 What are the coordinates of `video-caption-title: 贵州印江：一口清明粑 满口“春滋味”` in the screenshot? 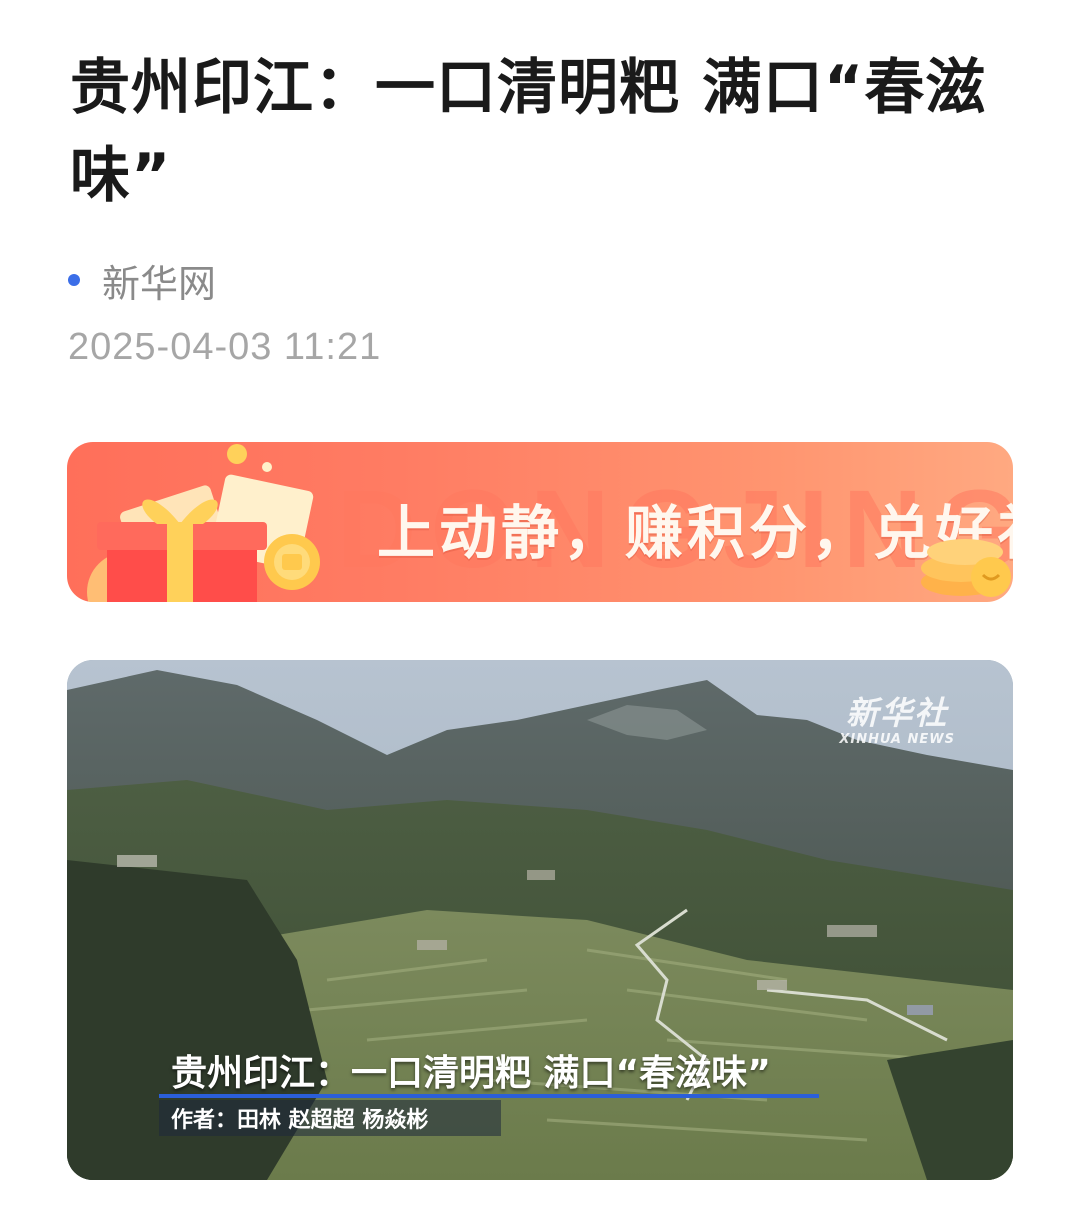 It's located at (471, 1073).